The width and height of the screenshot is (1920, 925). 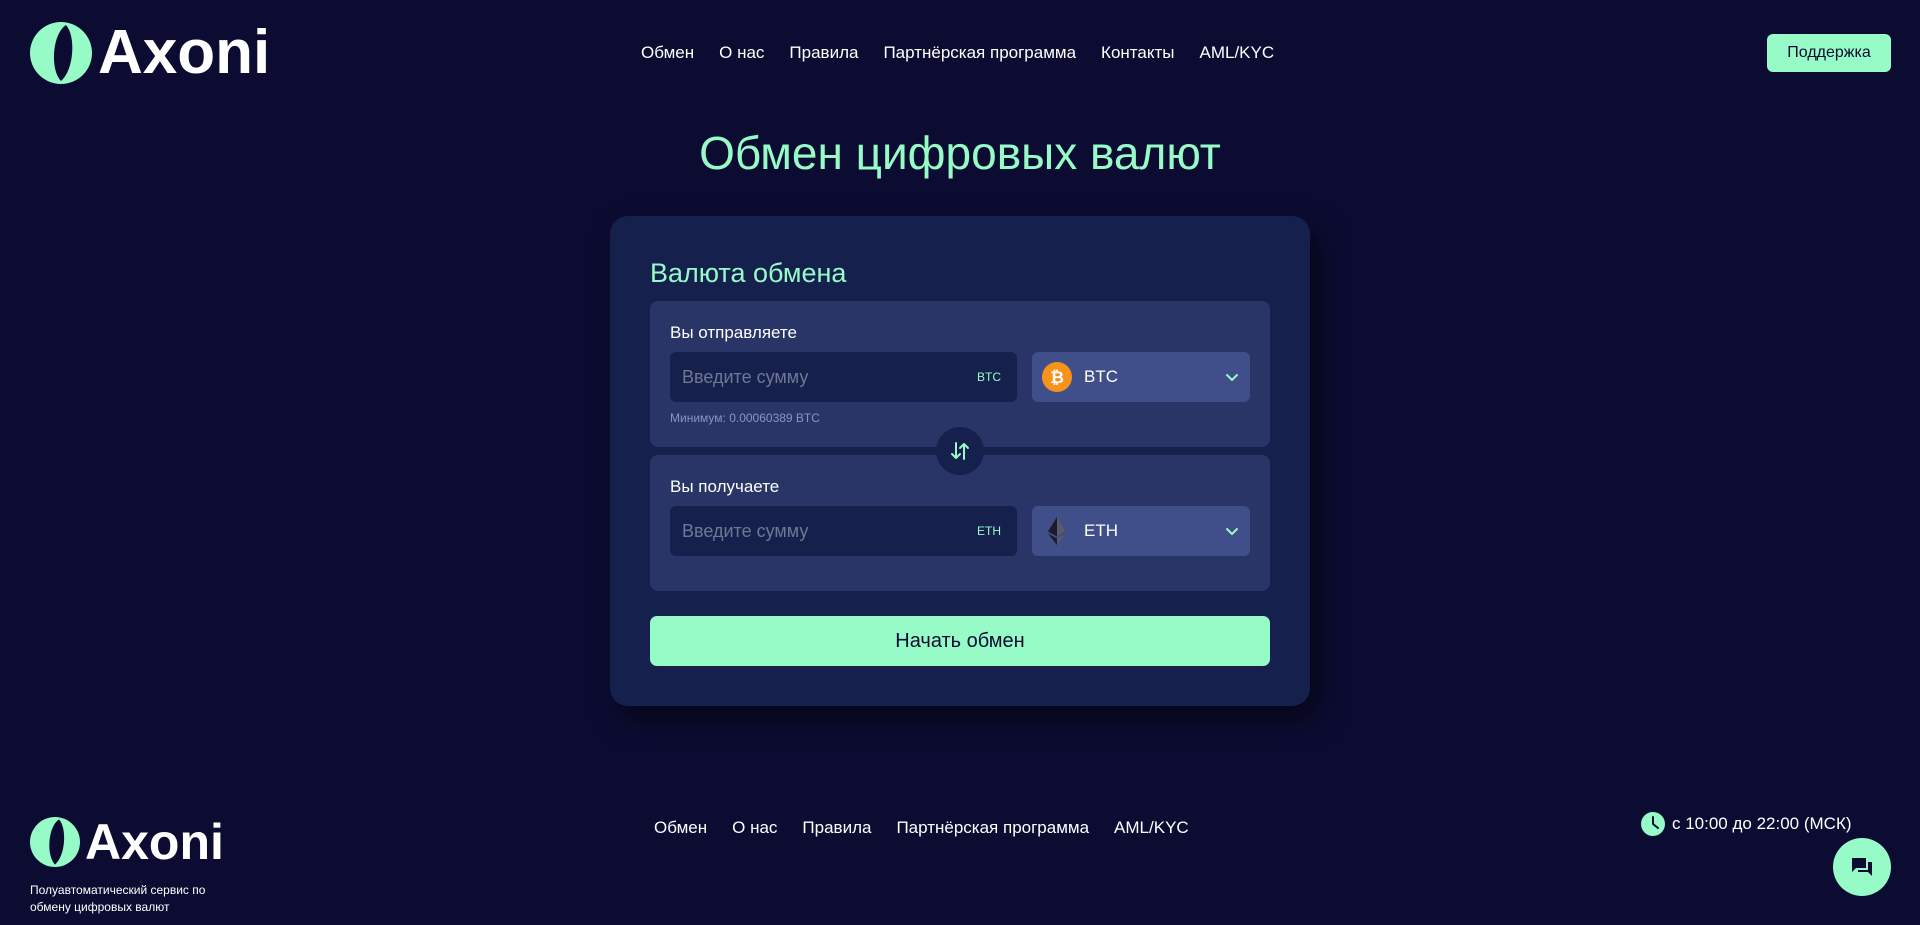 What do you see at coordinates (836, 828) in the screenshot?
I see `footer-nav-rules: Правила` at bounding box center [836, 828].